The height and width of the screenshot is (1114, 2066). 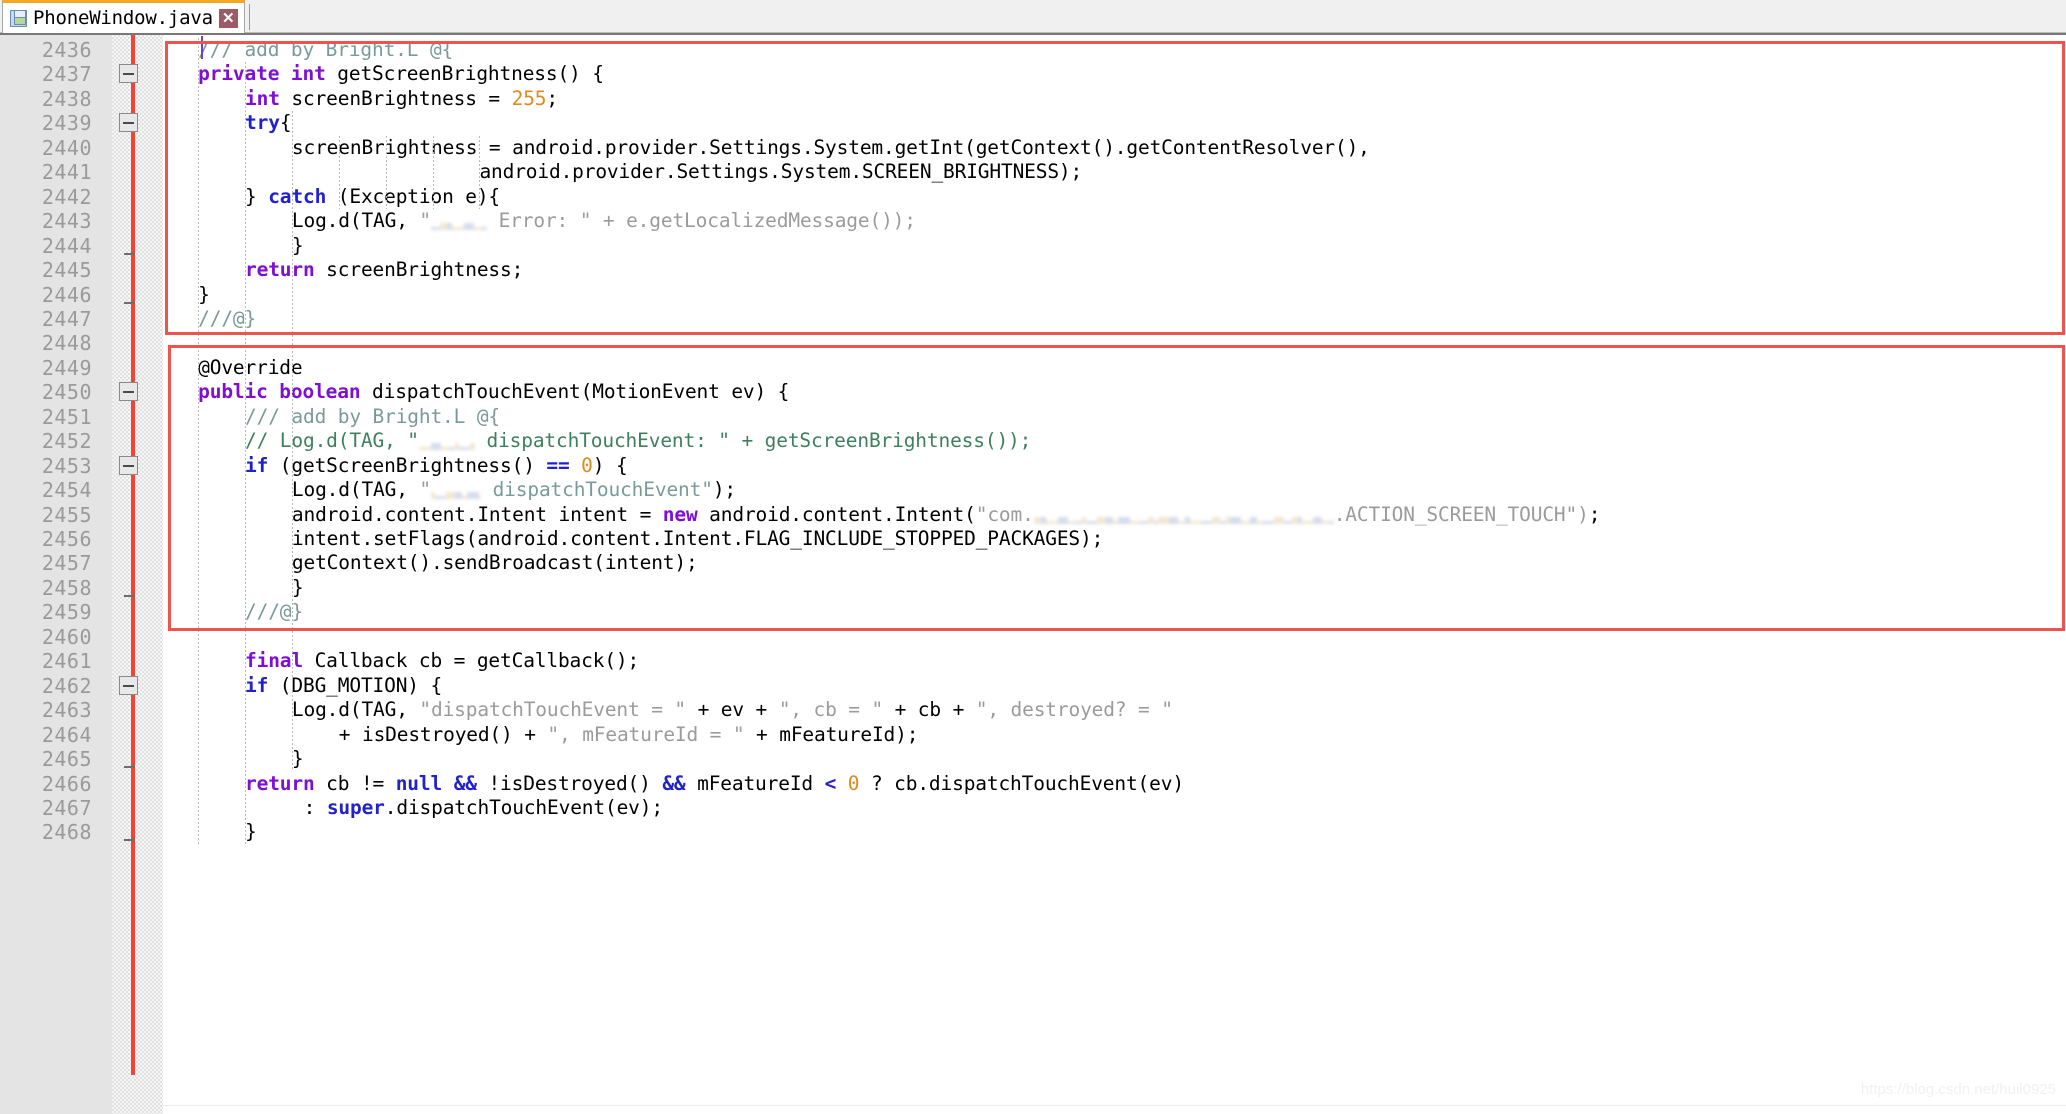 I want to click on code-line: Log.d(TAG, " dispatchTouchEvent");, so click(x=514, y=490).